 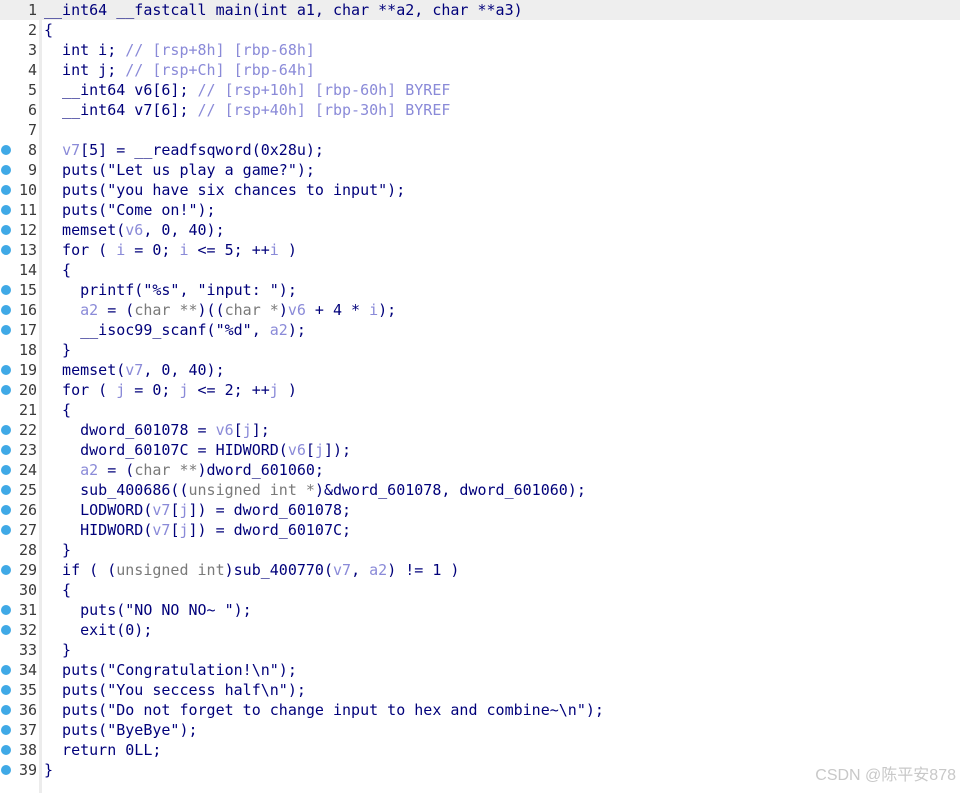 What do you see at coordinates (260, 430) in the screenshot?
I see `code-token: ];` at bounding box center [260, 430].